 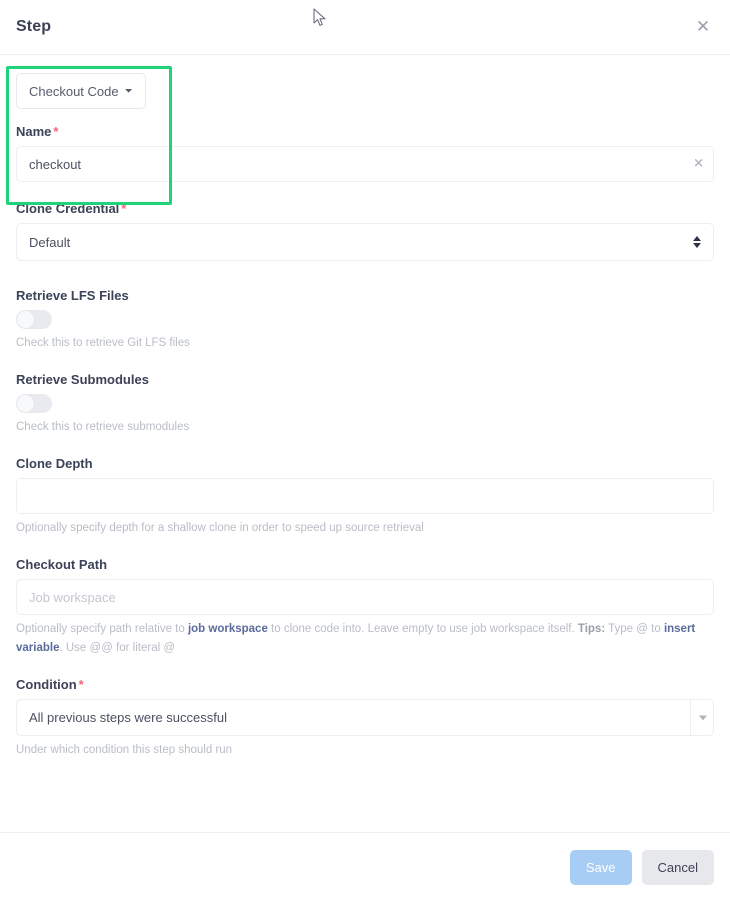 What do you see at coordinates (703, 717) in the screenshot?
I see `caret-down-icon` at bounding box center [703, 717].